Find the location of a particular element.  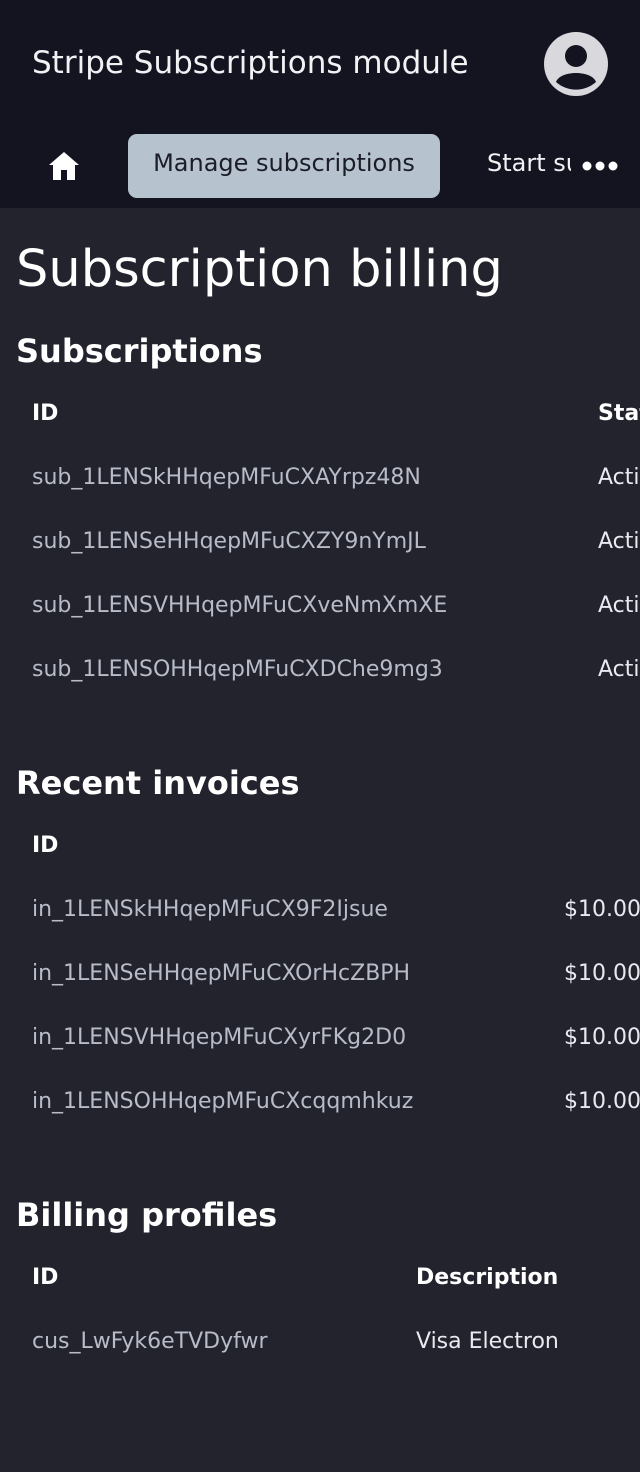

invoice-id: in_1LENSOHHqepMFuCXcqqmhkuz is located at coordinates (223, 1101).